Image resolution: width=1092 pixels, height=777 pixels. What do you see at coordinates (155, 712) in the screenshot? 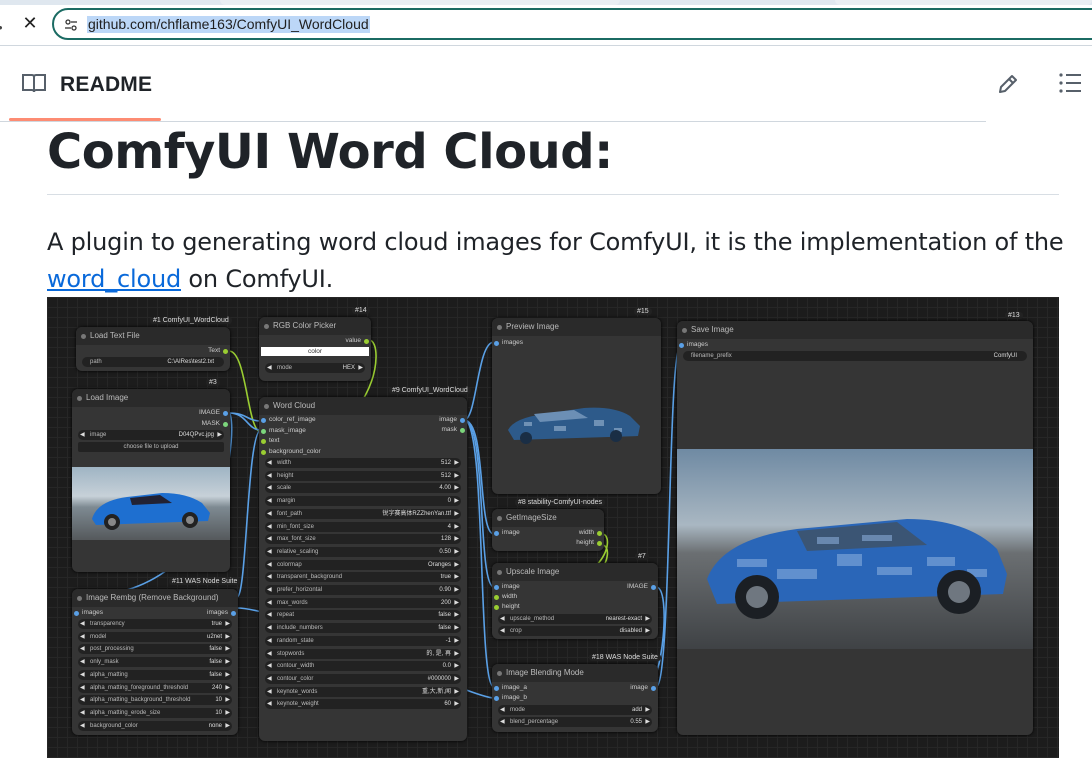
I see `widget-alpha-matting-erode-size: ◀ alpha_matting_erode_size 10 ▶` at bounding box center [155, 712].